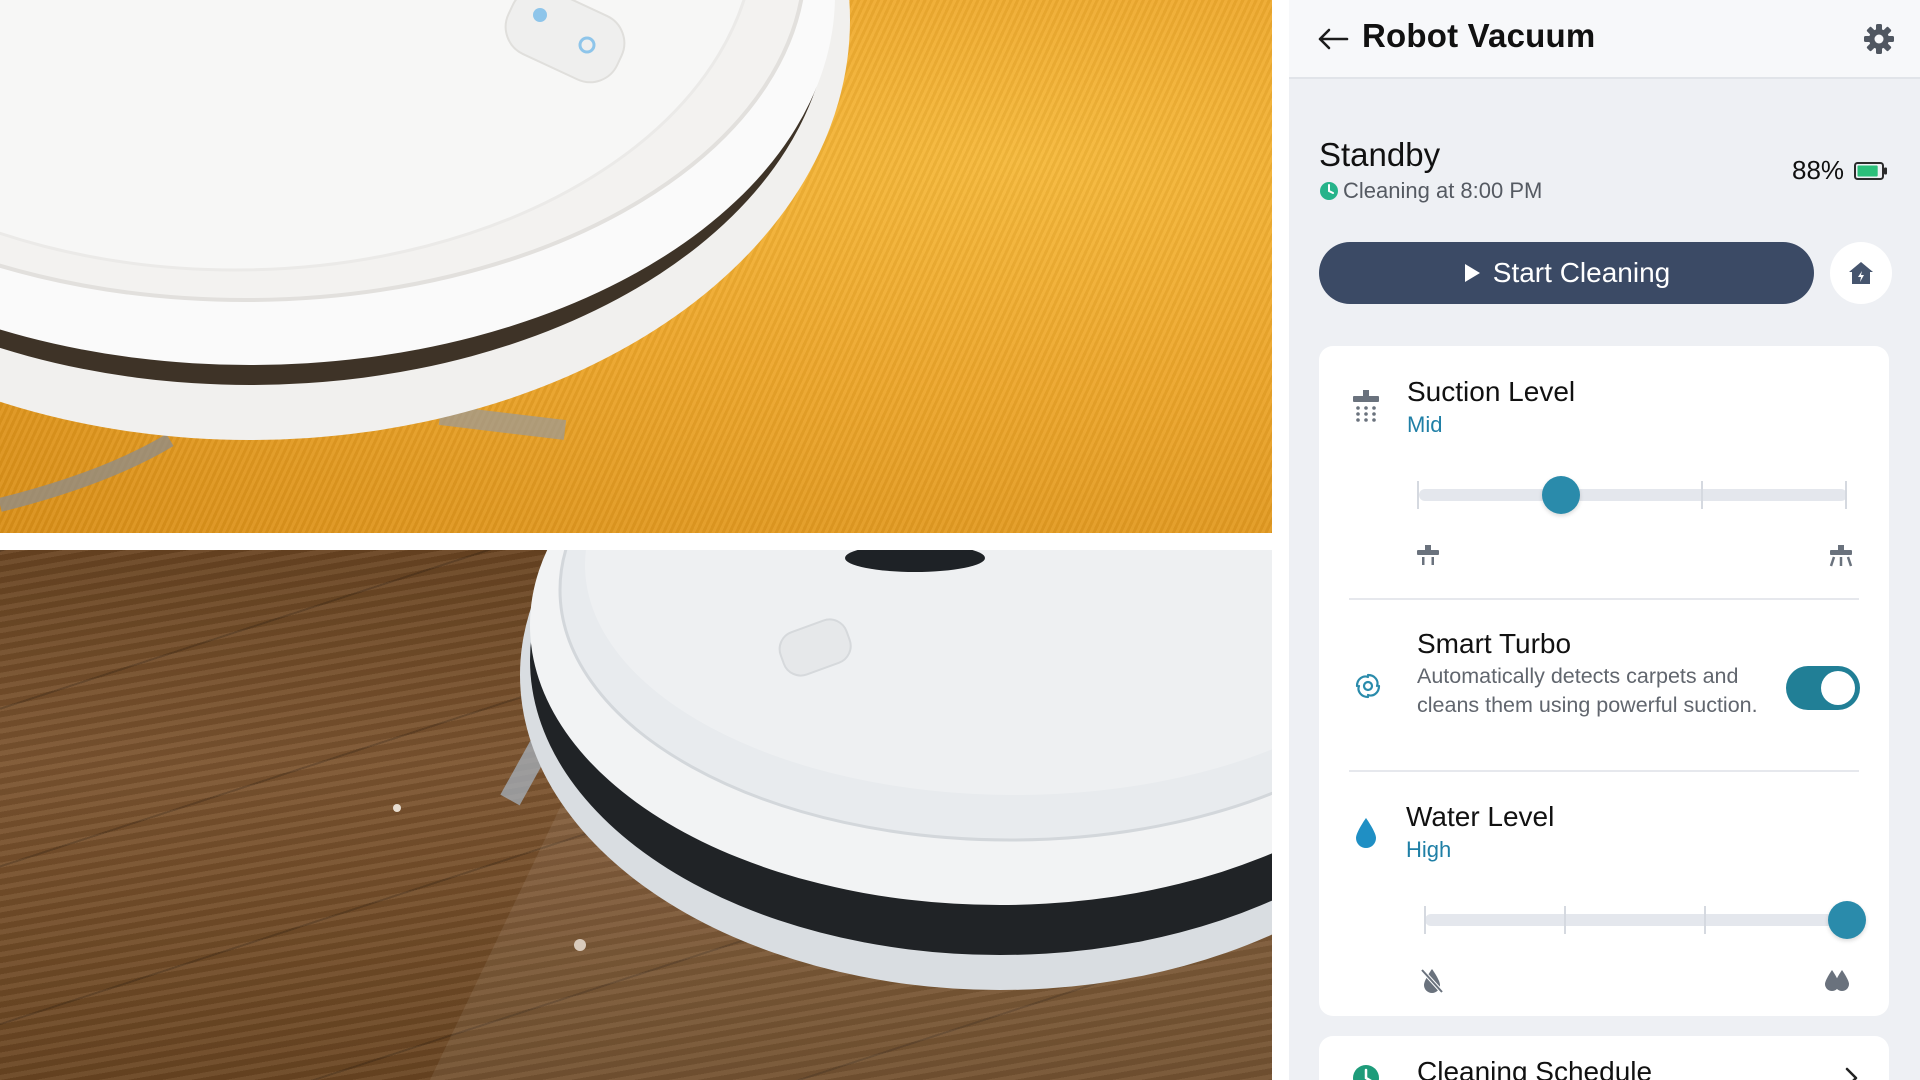  Describe the element at coordinates (1432, 980) in the screenshot. I see `water-off-icon` at that location.